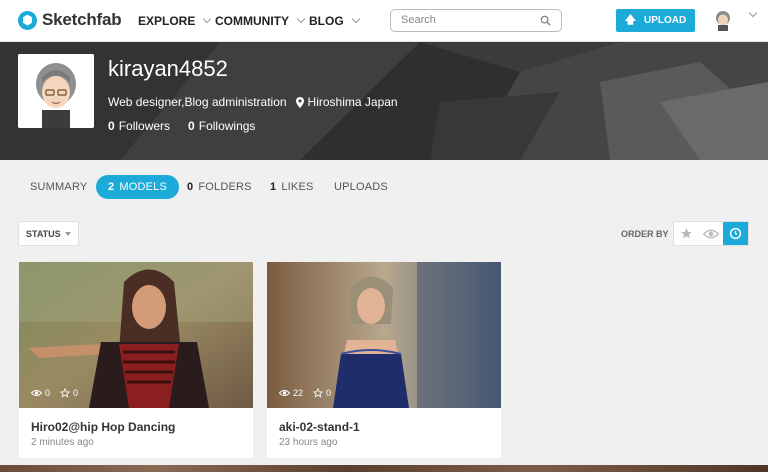 Image resolution: width=768 pixels, height=472 pixels. I want to click on logo-text: Sketchfab, so click(82, 19).